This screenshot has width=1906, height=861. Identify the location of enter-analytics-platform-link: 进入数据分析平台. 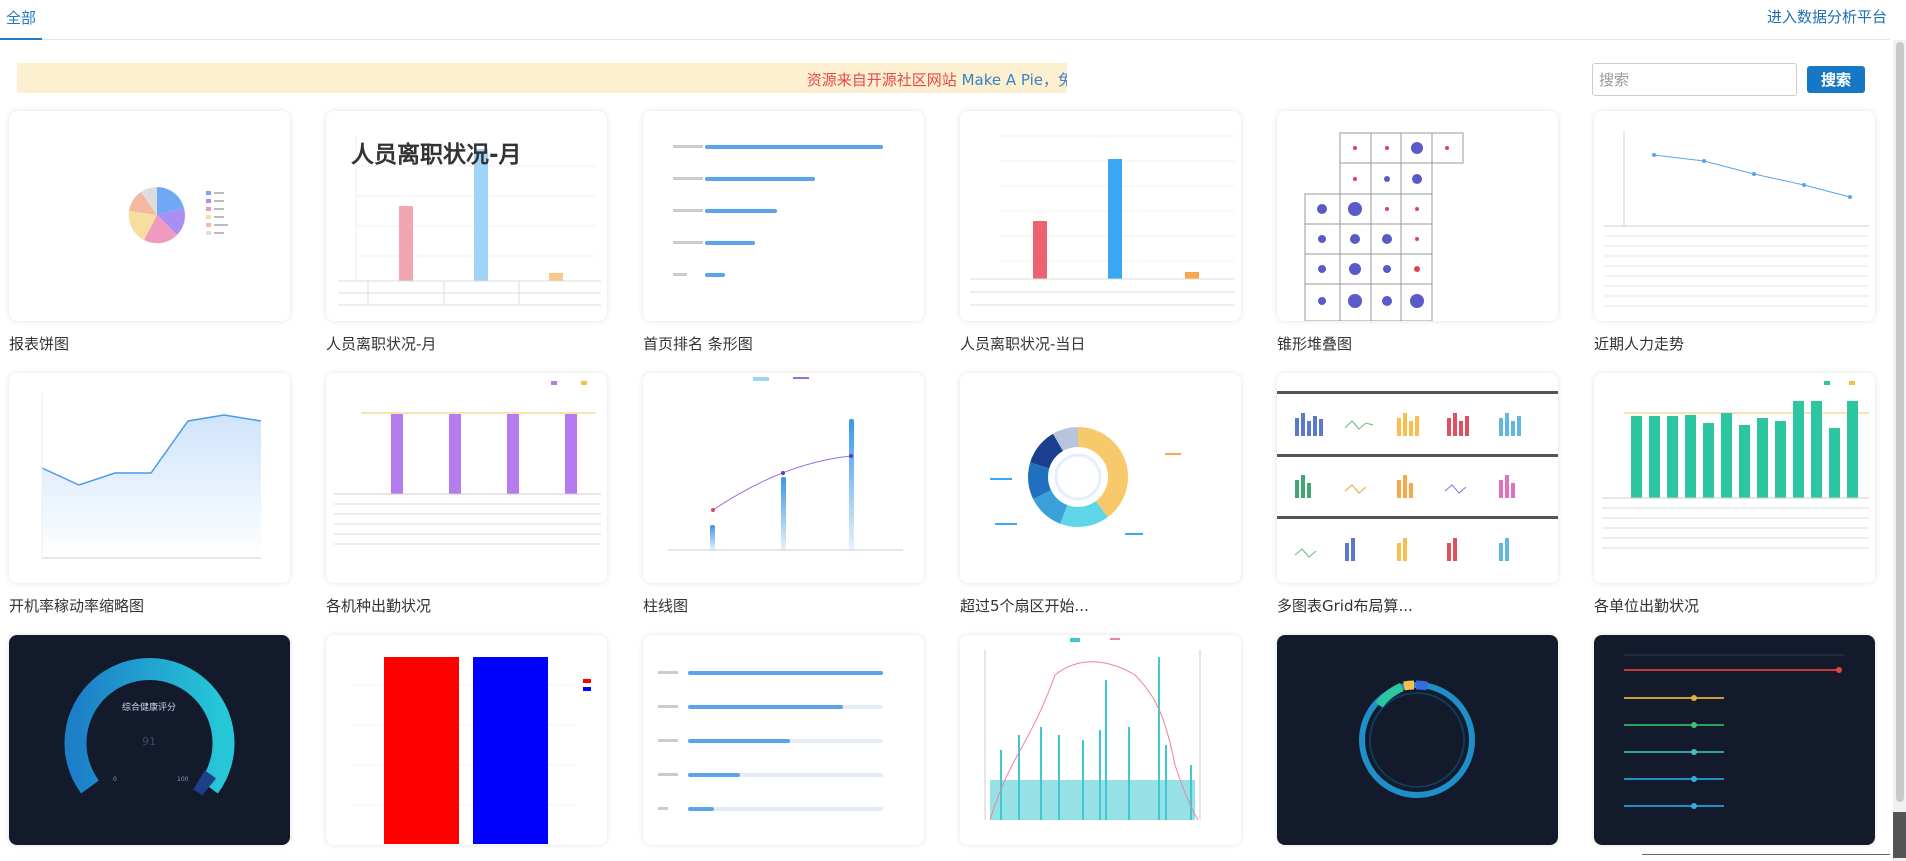
(1827, 16).